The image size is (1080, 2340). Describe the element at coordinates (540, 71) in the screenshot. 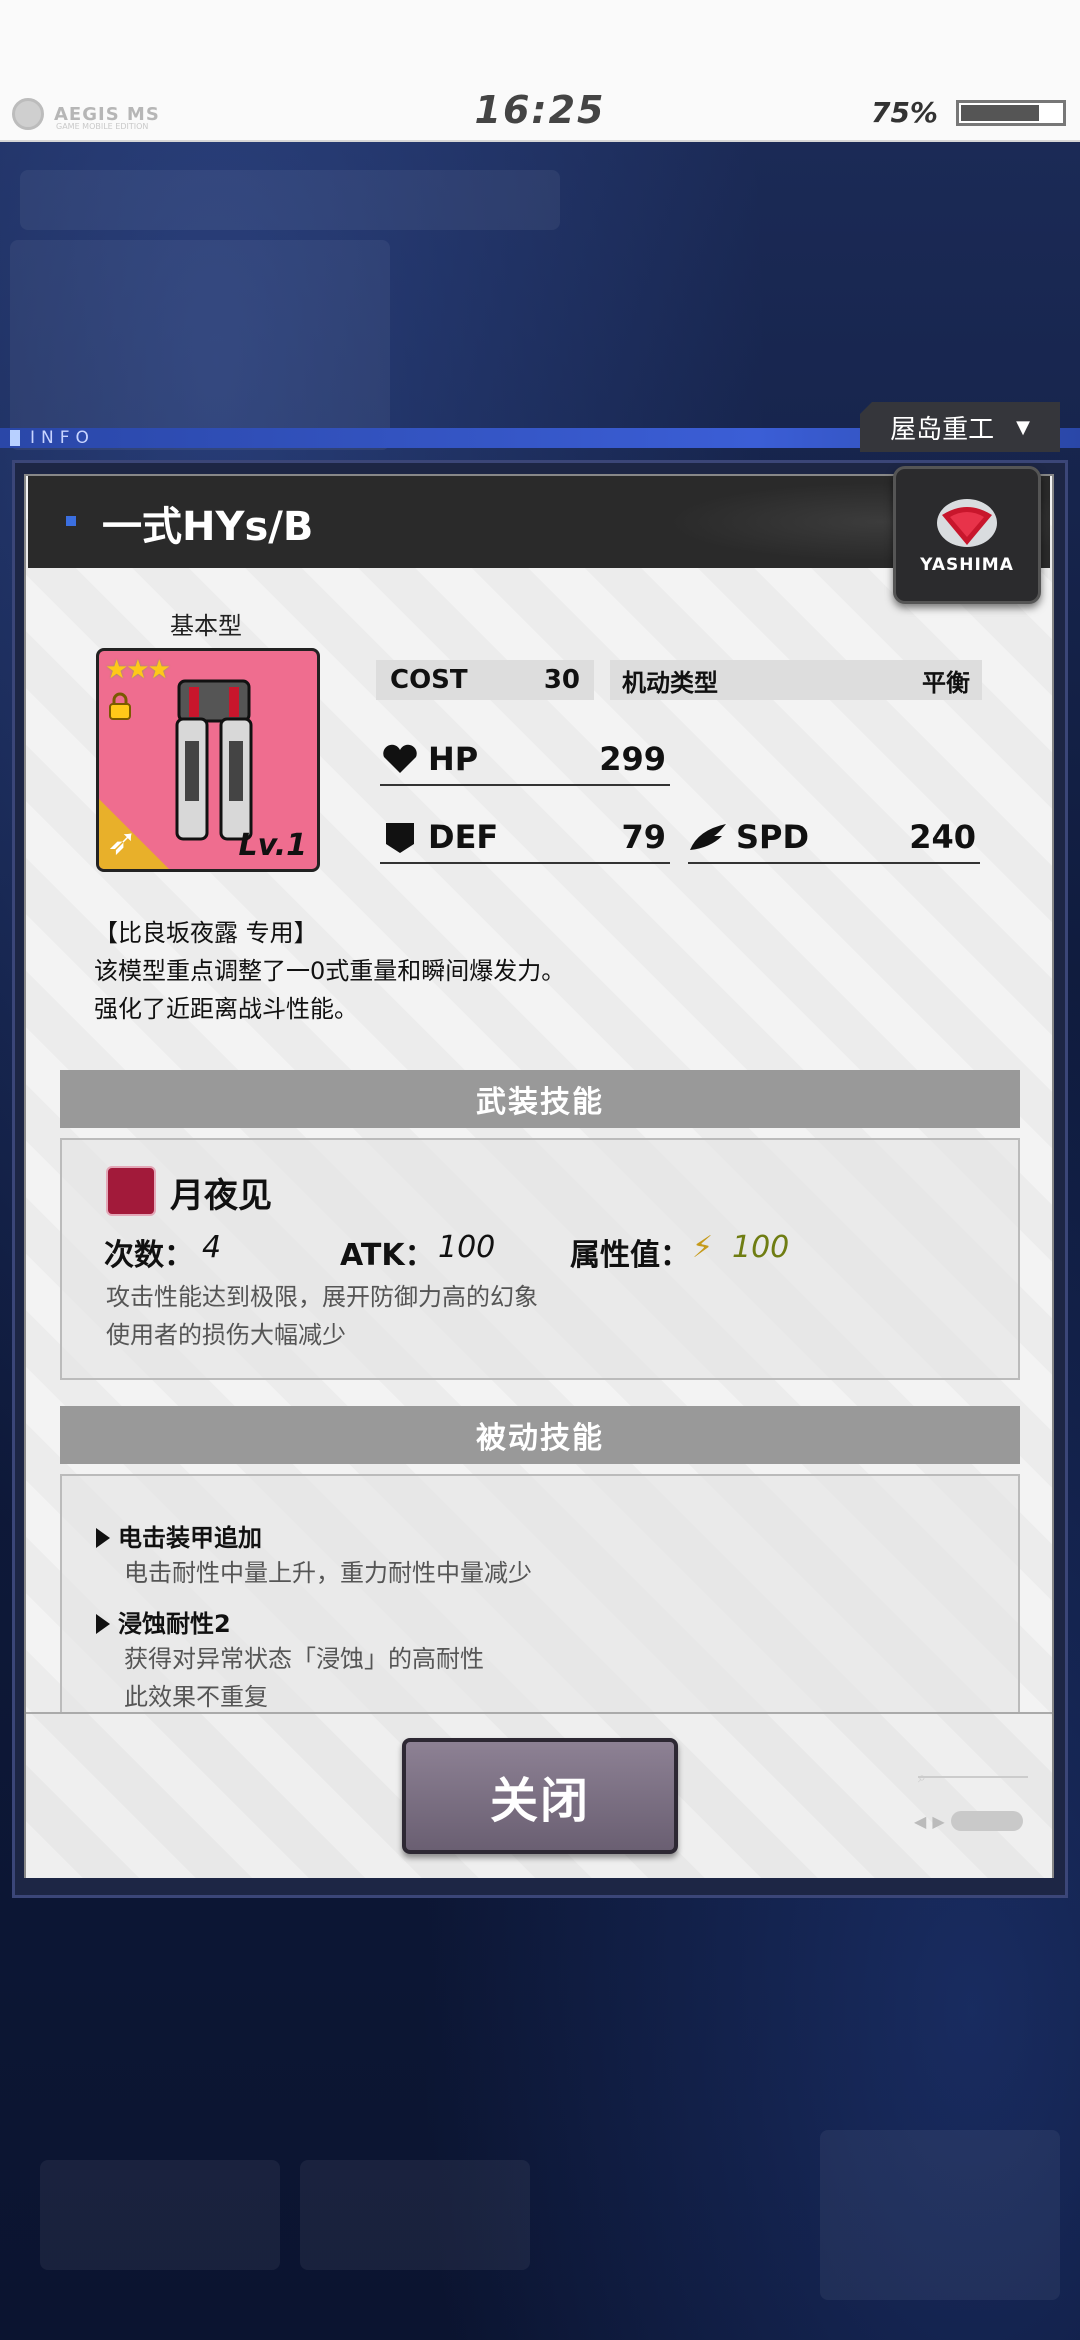

I see `status-bar: AEGIS MS GAME MOBILE EDITION 16:25 75%` at that location.